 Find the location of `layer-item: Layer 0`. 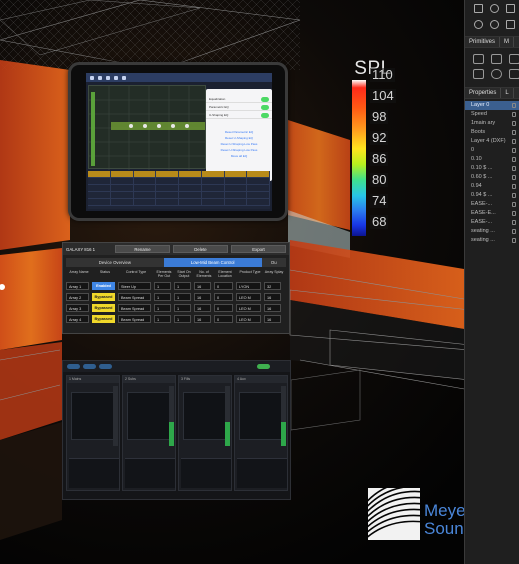

layer-item: Layer 0 is located at coordinates (492, 105).